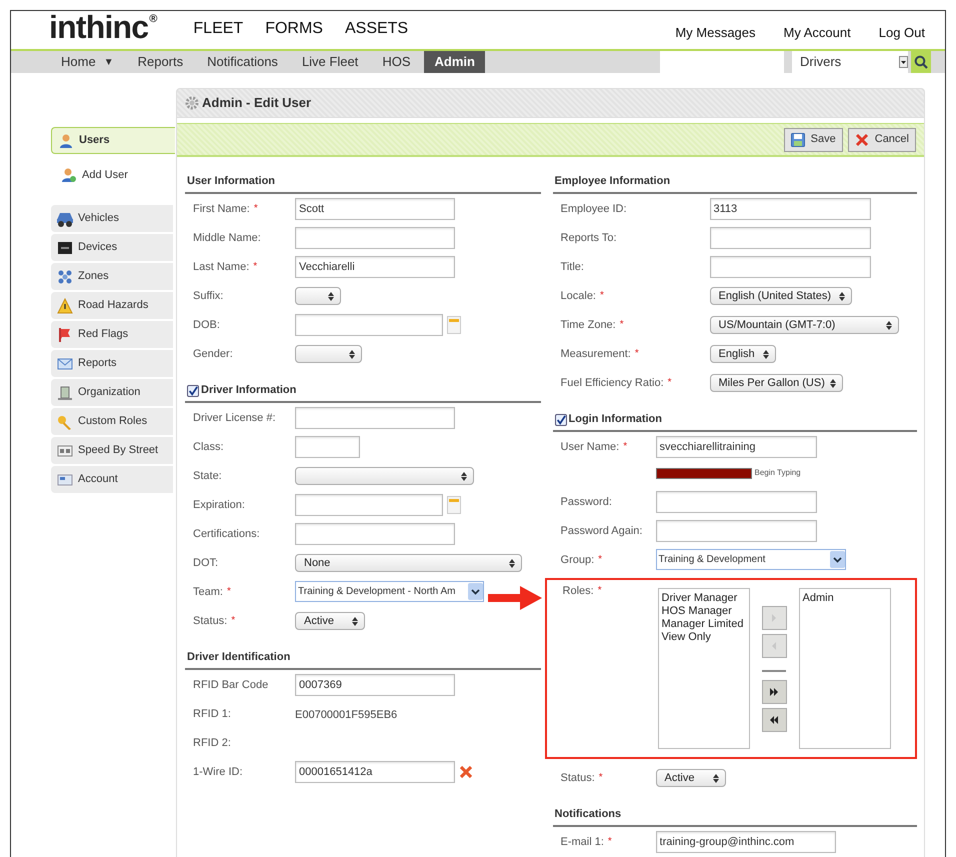 The image size is (956, 857). What do you see at coordinates (375, 267) in the screenshot?
I see `text-field: Vecchiarelli` at bounding box center [375, 267].